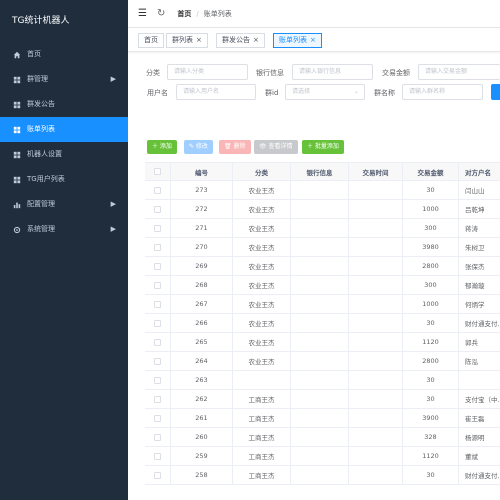 This screenshot has width=500, height=500. What do you see at coordinates (17, 55) in the screenshot?
I see `home-icon` at bounding box center [17, 55].